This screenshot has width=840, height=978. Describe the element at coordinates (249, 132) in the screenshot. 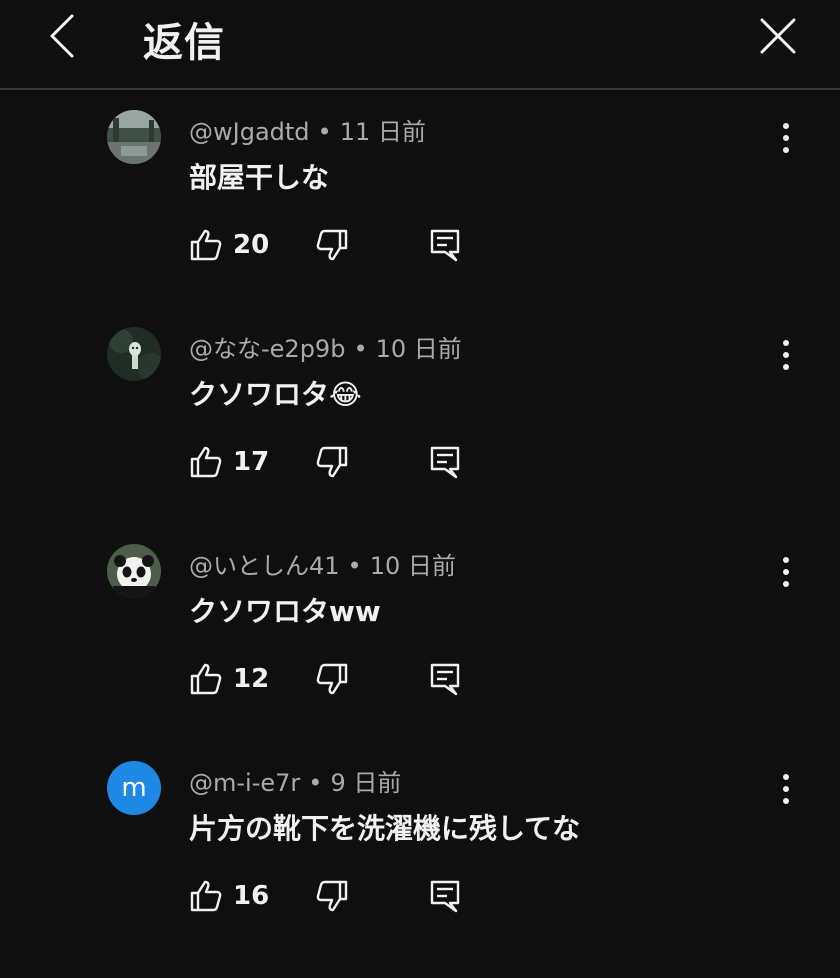

I see `comment-author: @wJgadtd` at that location.